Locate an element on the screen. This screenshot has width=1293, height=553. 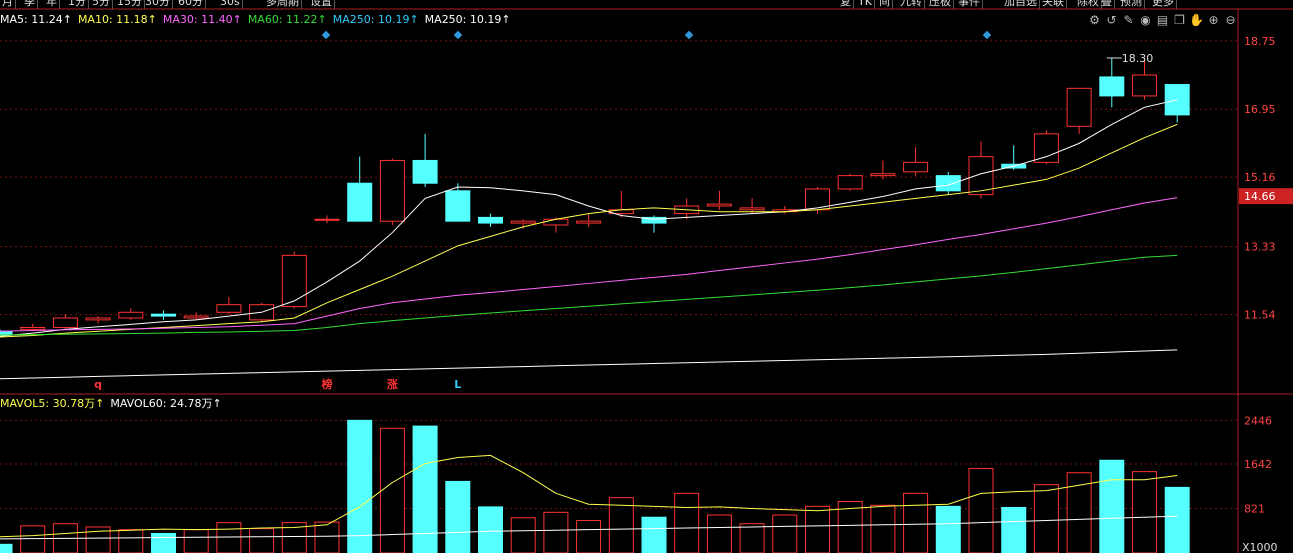
volume-tick-label: 2446 is located at coordinates (1258, 420).